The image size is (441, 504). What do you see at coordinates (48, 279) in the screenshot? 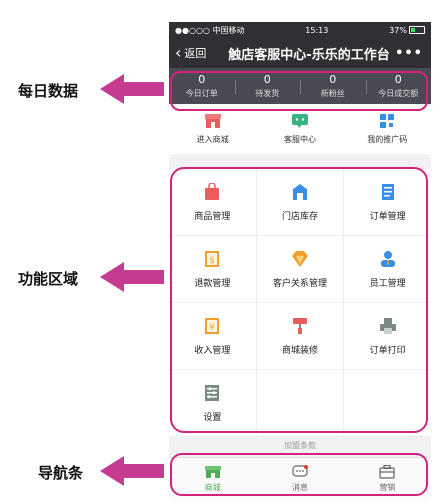
I see `annotation-function-area-label: 功能区域` at bounding box center [48, 279].